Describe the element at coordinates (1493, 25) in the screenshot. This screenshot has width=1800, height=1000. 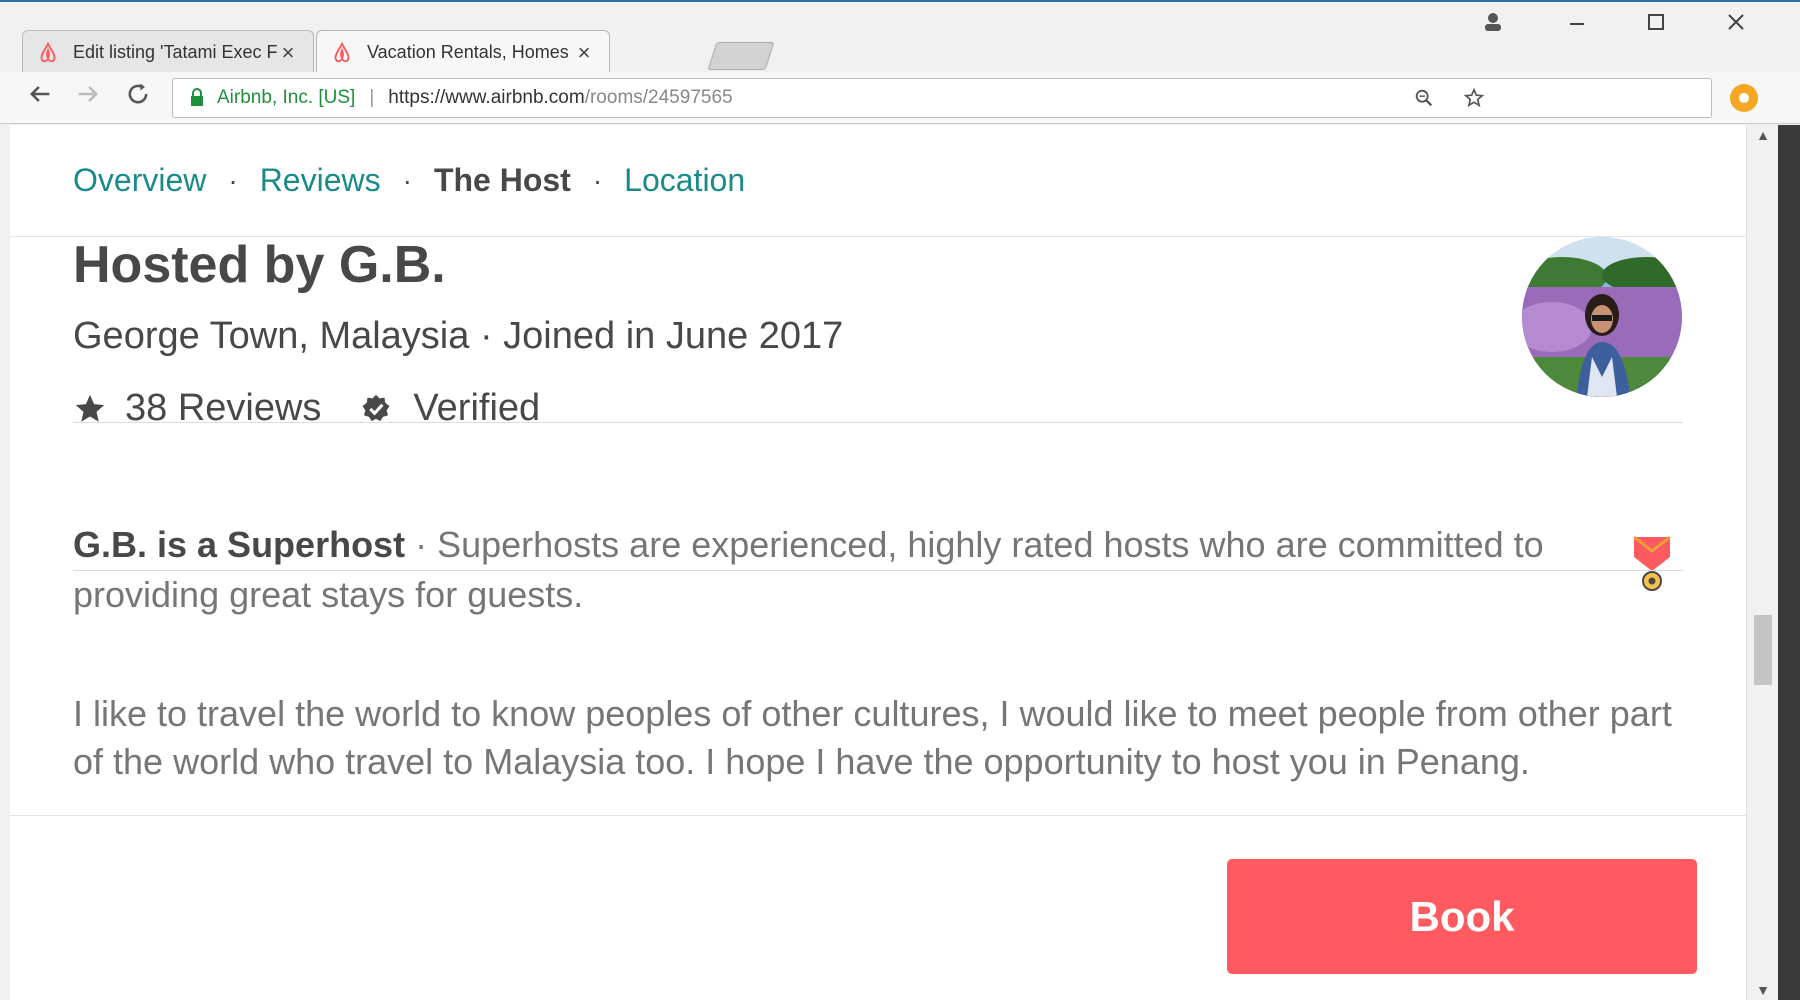
I see `account-icon` at that location.